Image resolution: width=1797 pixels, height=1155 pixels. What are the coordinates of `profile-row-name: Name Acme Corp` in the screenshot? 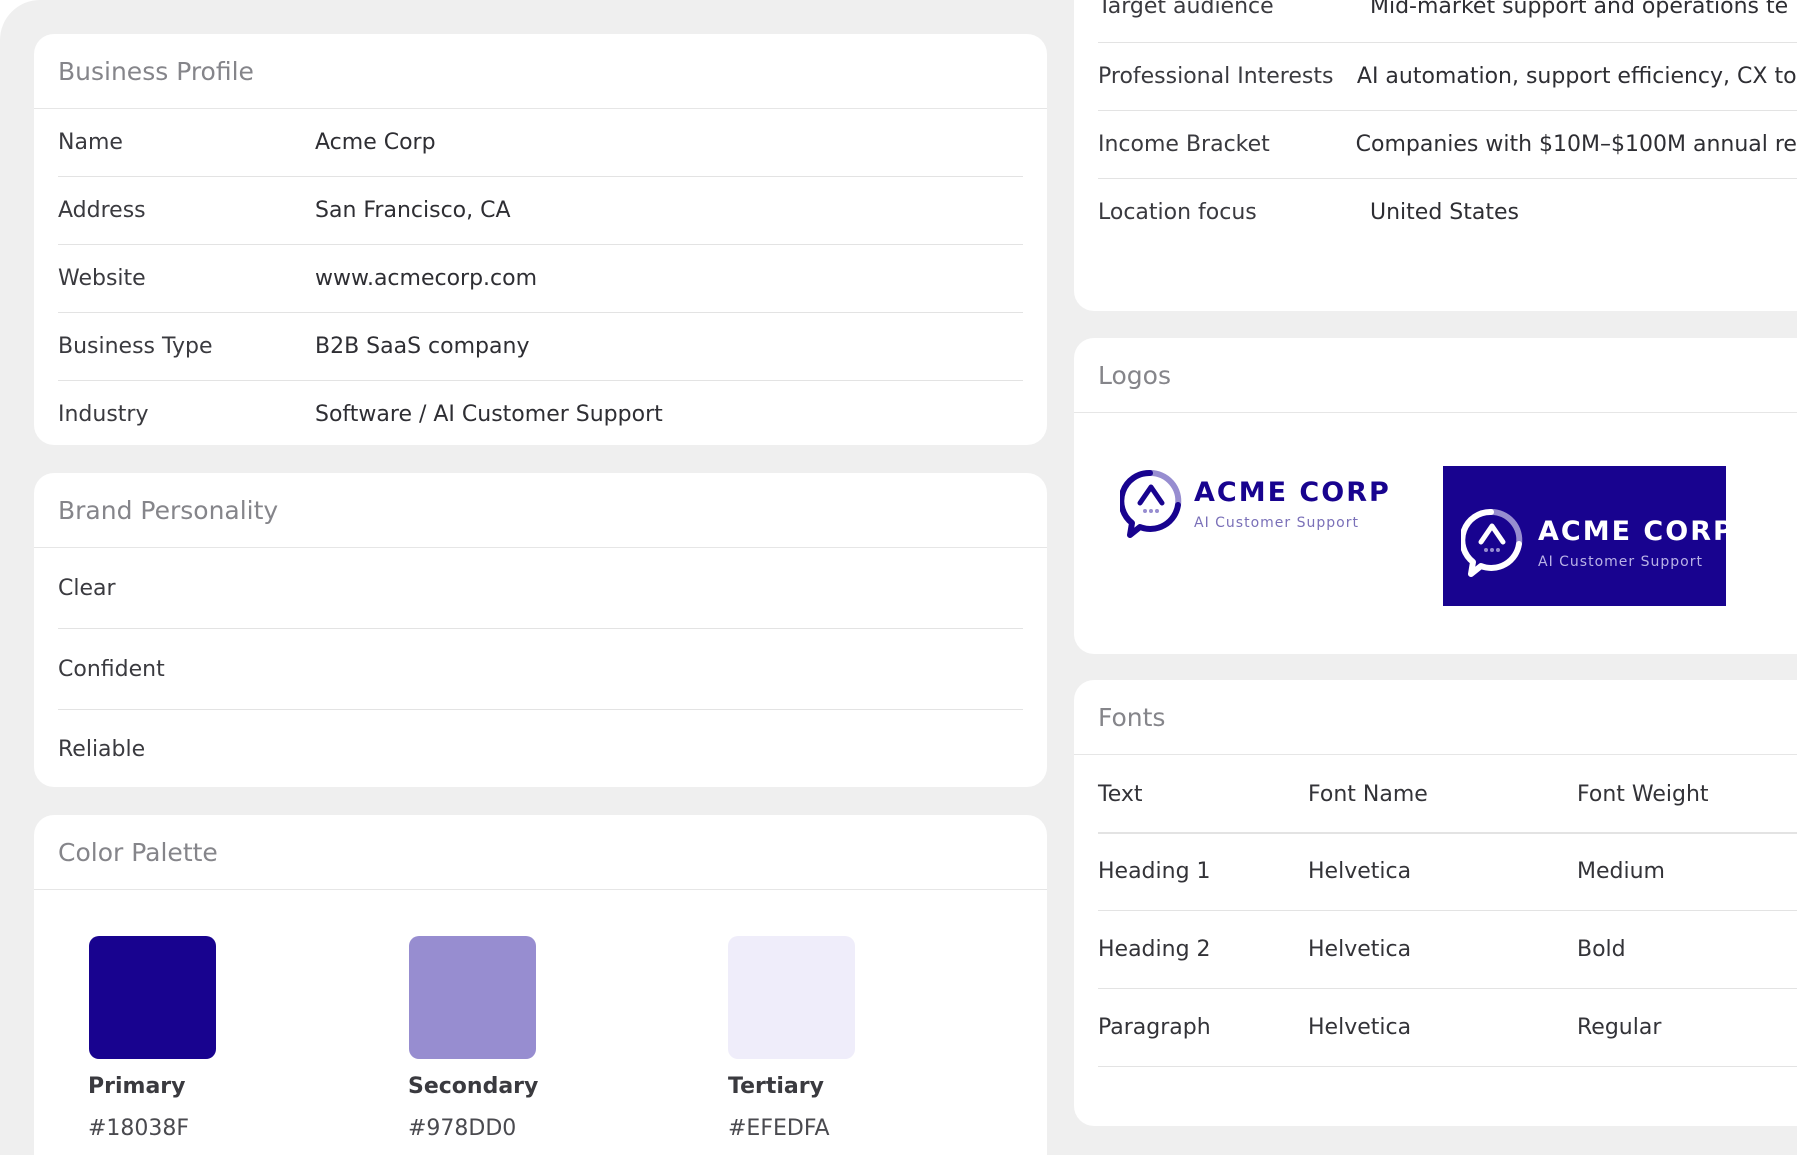 It's located at (540, 143).